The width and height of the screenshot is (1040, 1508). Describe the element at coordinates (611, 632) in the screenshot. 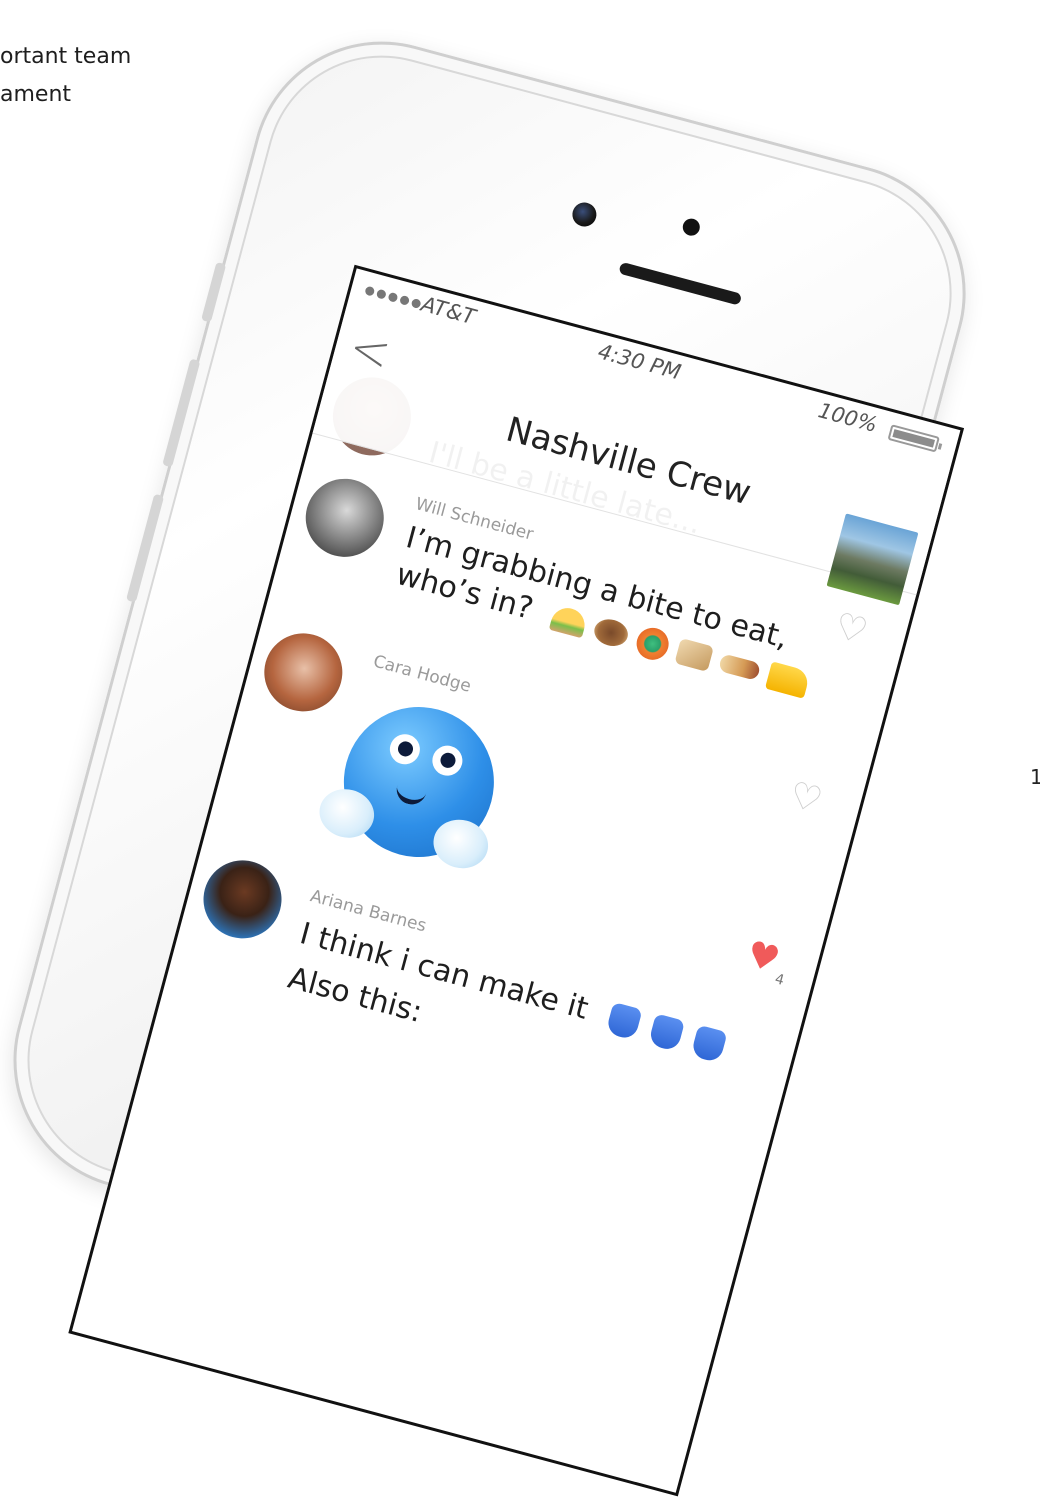

I see `cookie-icon` at that location.